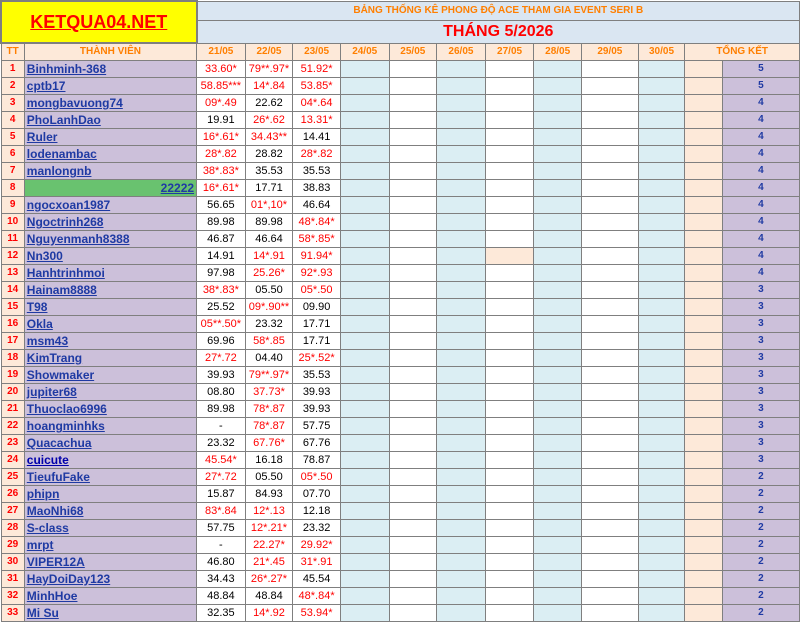 This screenshot has width=802, height=628. Describe the element at coordinates (110, 375) in the screenshot. I see `member-name-link: Showmaker` at that location.